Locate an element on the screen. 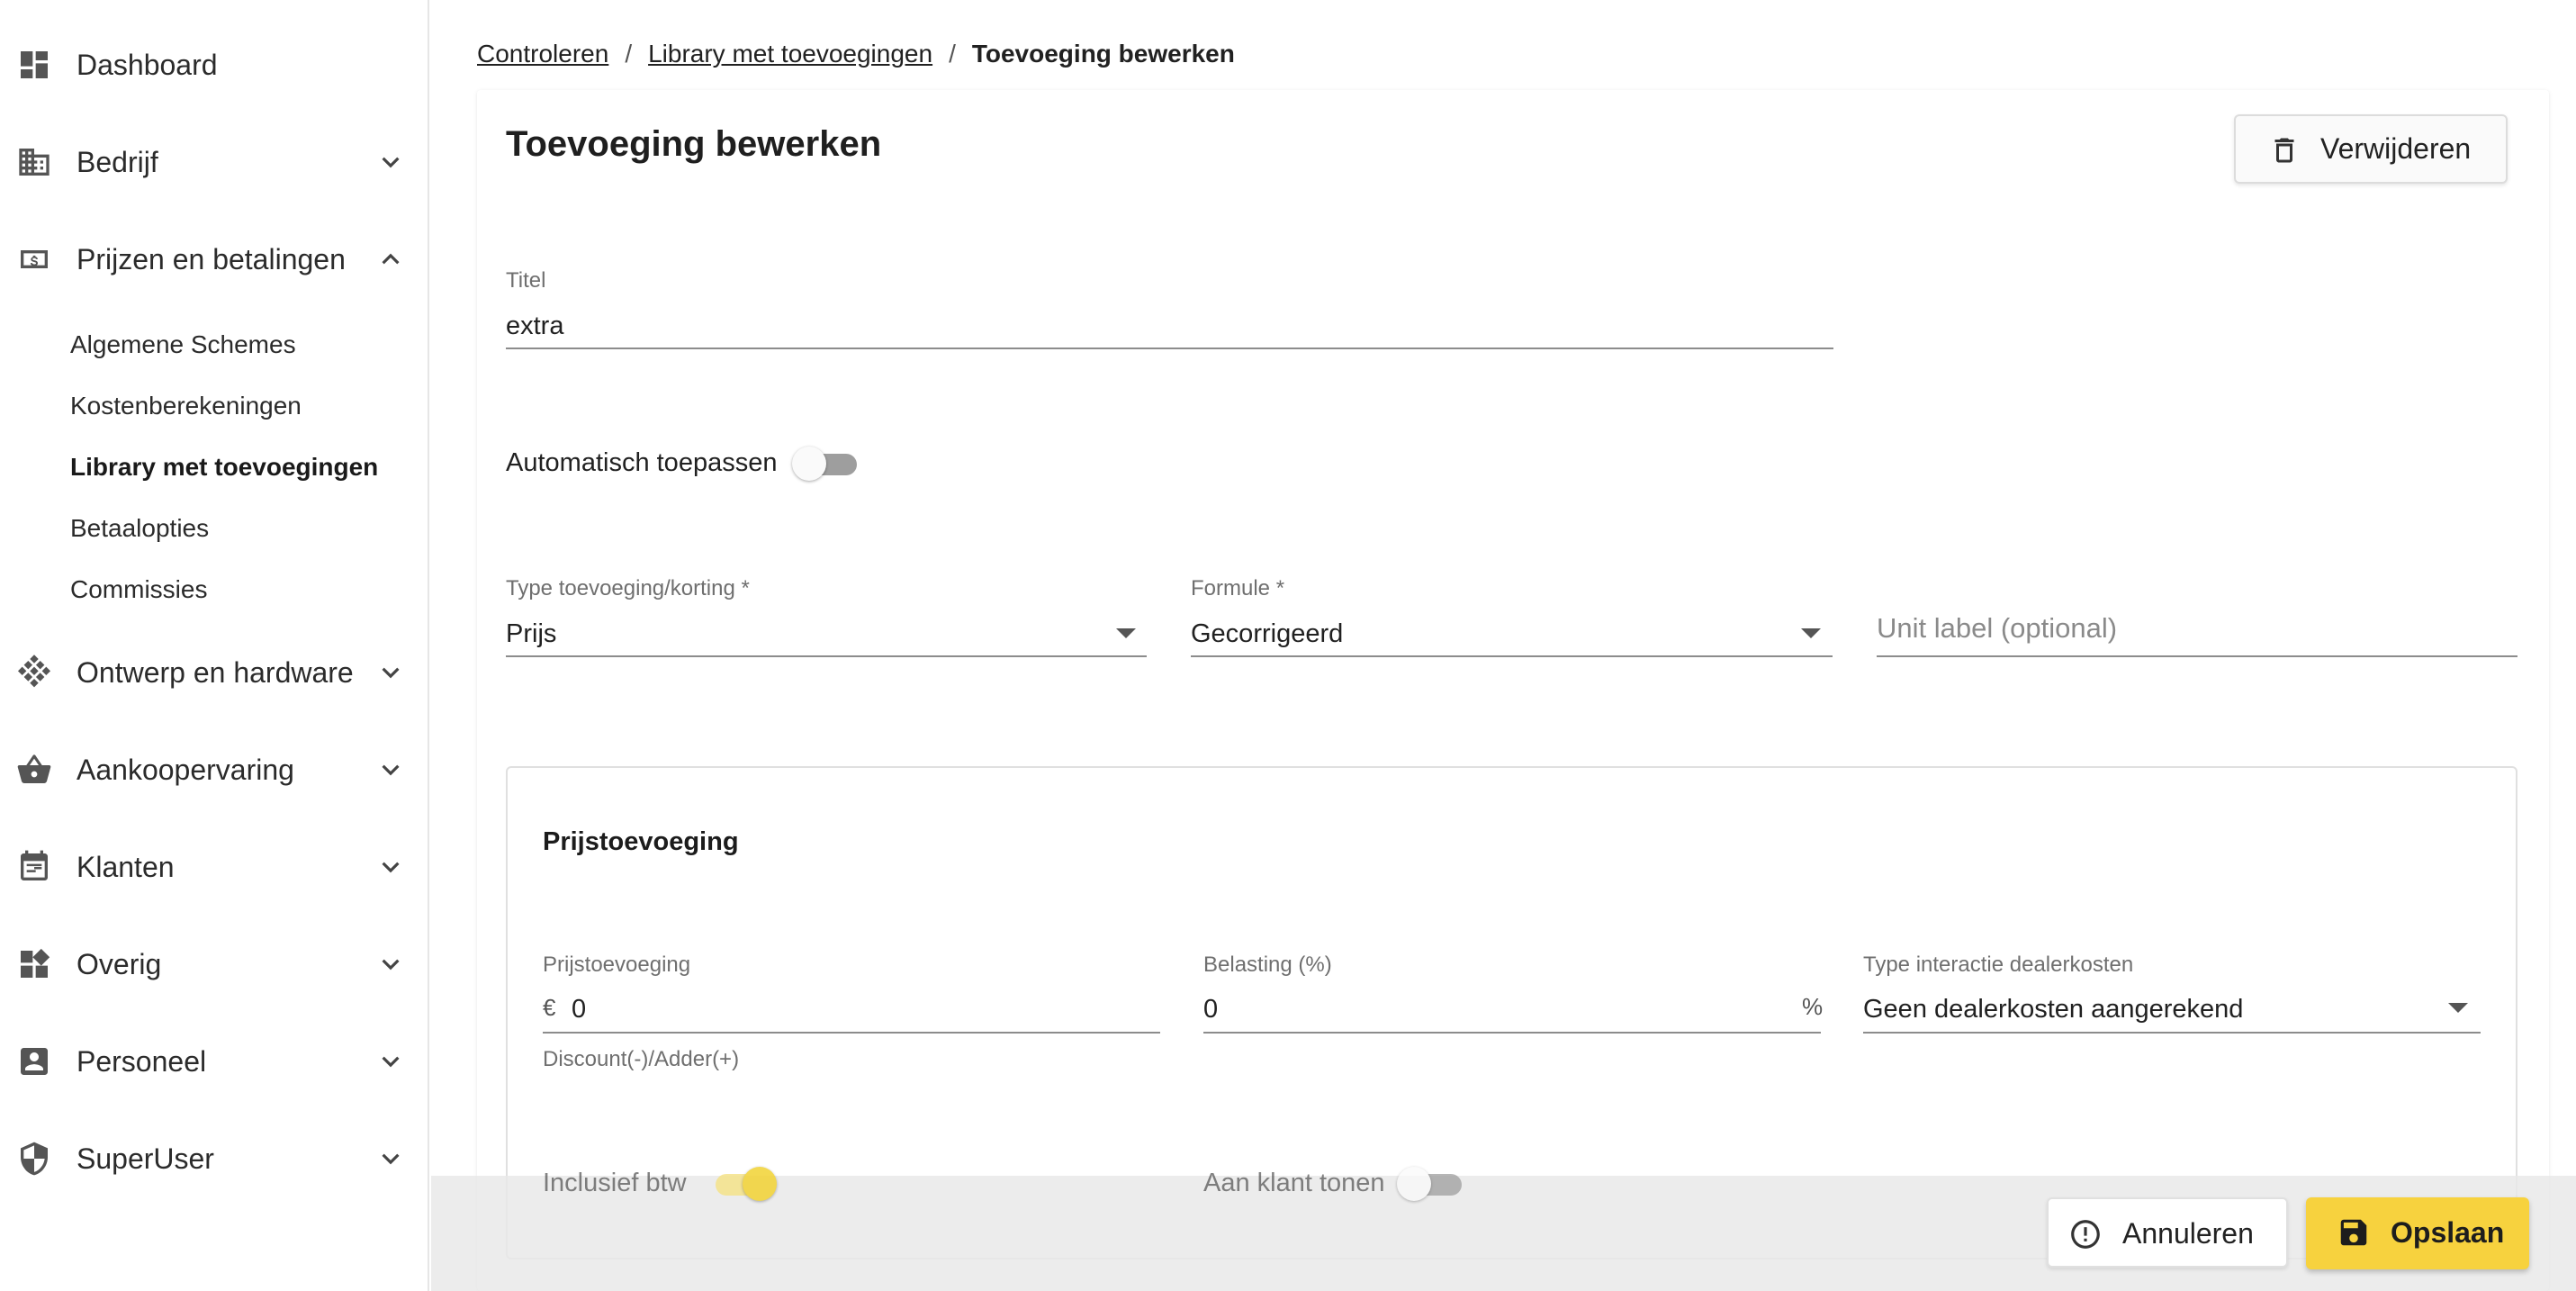  prijstoevoeging-label: Prijstoevoeging is located at coordinates (617, 964).